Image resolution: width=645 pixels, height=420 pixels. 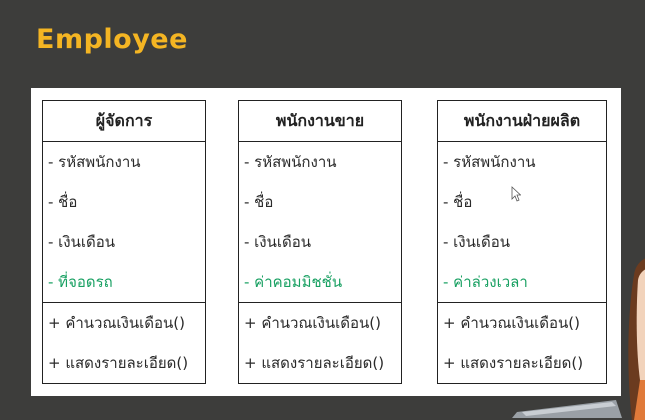 I want to click on class-name: พนักงานขาย, so click(x=320, y=121).